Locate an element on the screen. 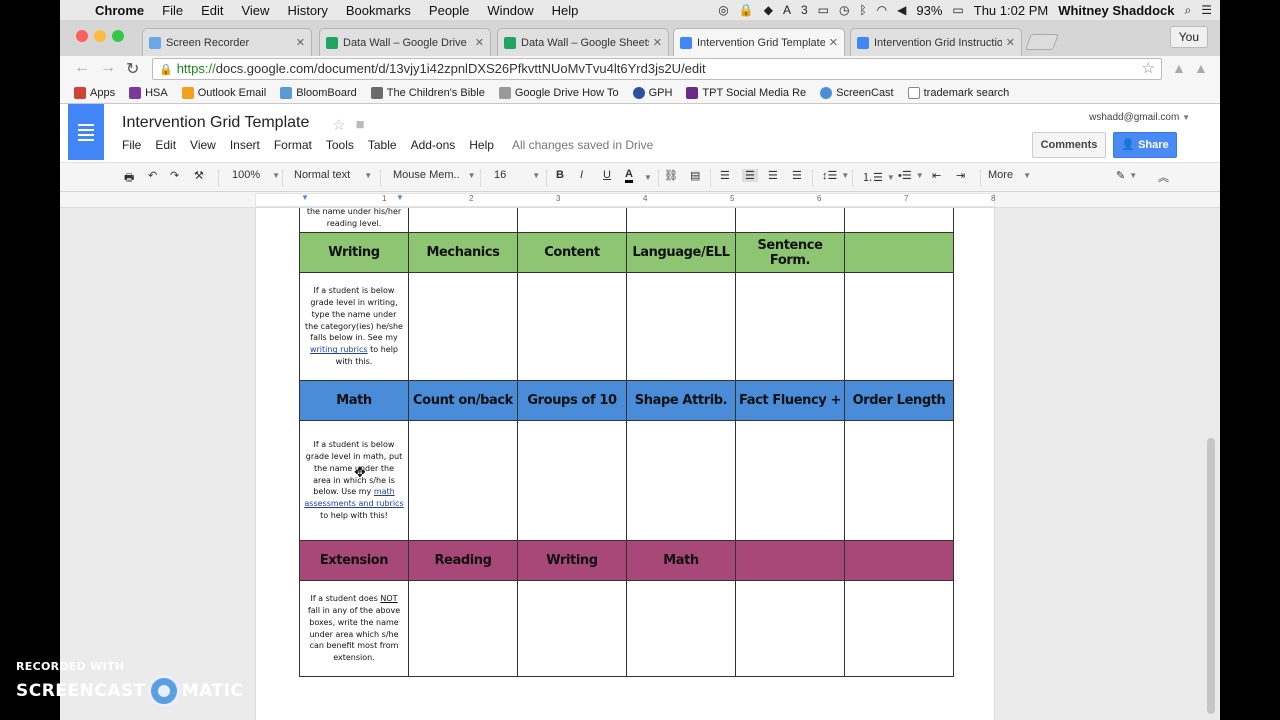 The image size is (1280, 720). bookmark-google-drive-how-to: Google Drive How To is located at coordinates (558, 92).